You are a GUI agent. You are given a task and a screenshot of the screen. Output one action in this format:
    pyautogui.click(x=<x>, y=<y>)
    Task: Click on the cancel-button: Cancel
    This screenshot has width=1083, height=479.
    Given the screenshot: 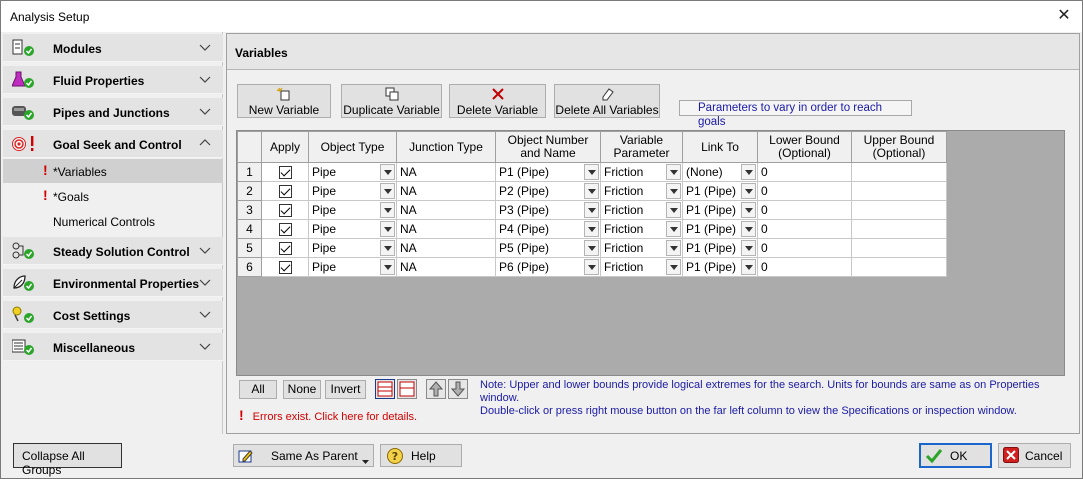 What is the action you would take?
    pyautogui.click(x=1034, y=455)
    